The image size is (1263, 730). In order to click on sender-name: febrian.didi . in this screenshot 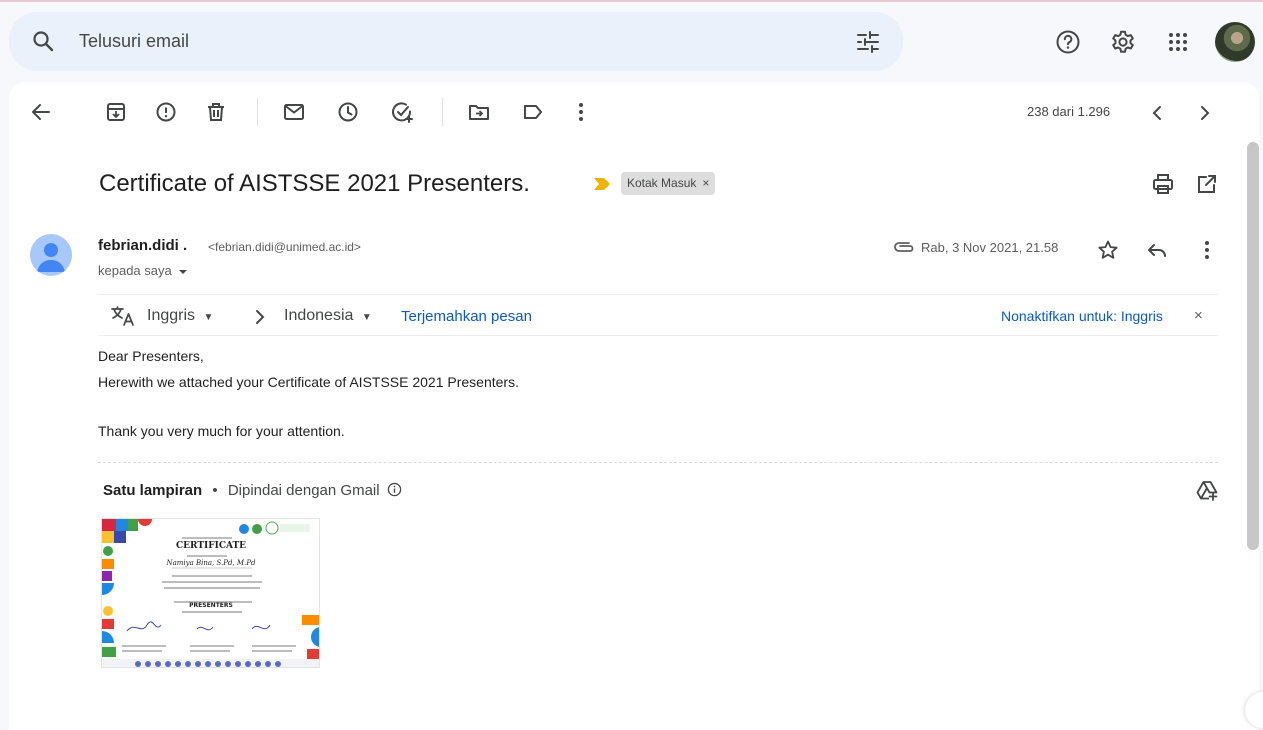, I will do `click(142, 245)`.